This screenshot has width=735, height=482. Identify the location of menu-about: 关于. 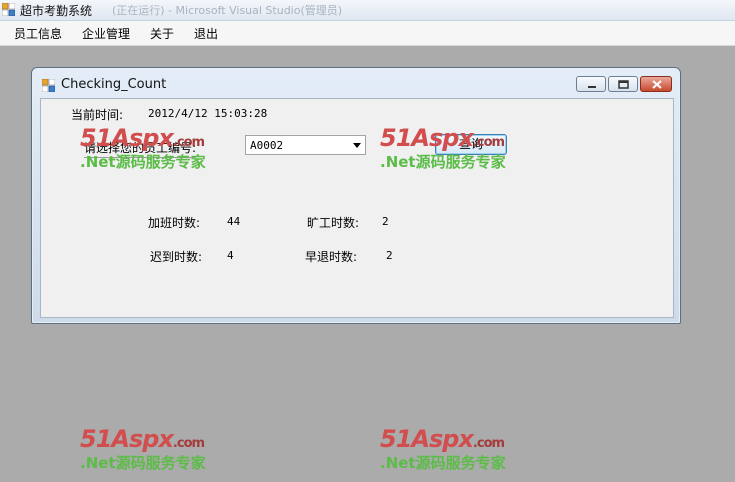
(162, 33).